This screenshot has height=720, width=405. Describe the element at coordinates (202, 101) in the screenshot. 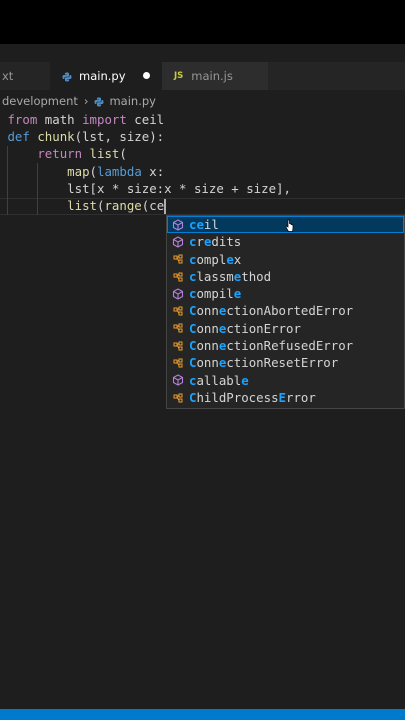

I see `breadcrumb: development › main.py` at that location.